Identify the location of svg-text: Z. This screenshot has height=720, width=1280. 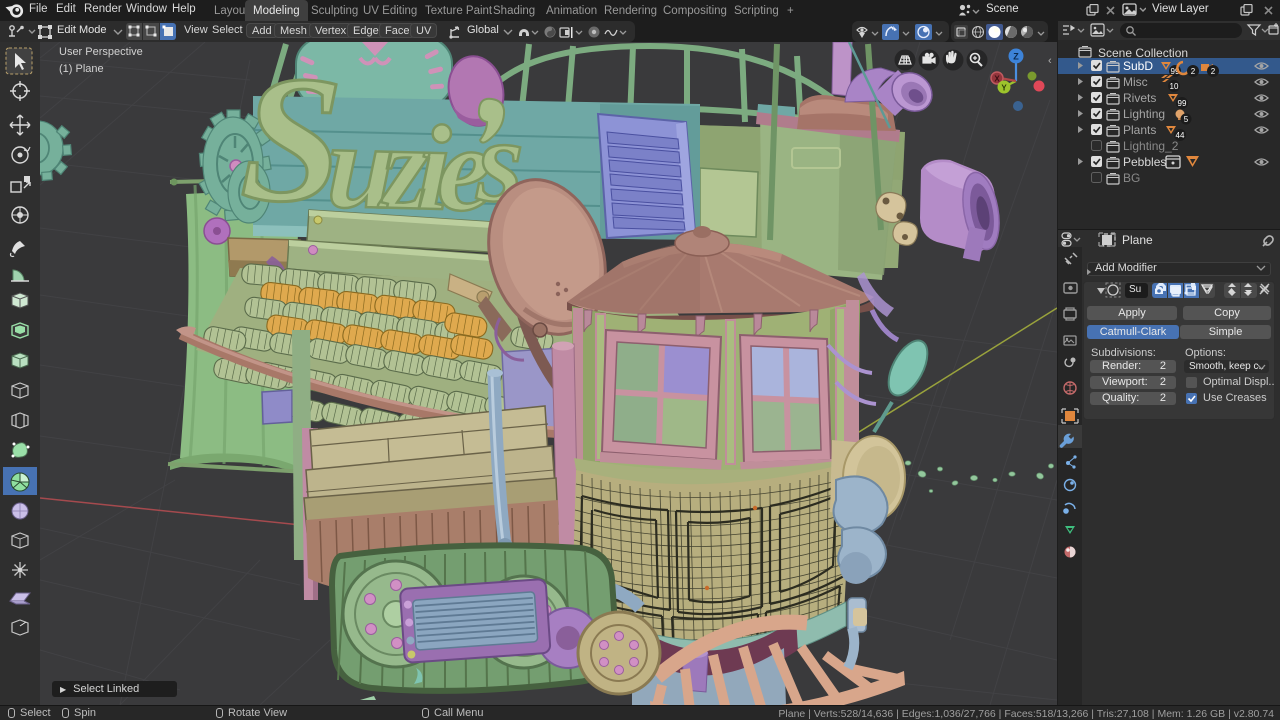
(1016, 57).